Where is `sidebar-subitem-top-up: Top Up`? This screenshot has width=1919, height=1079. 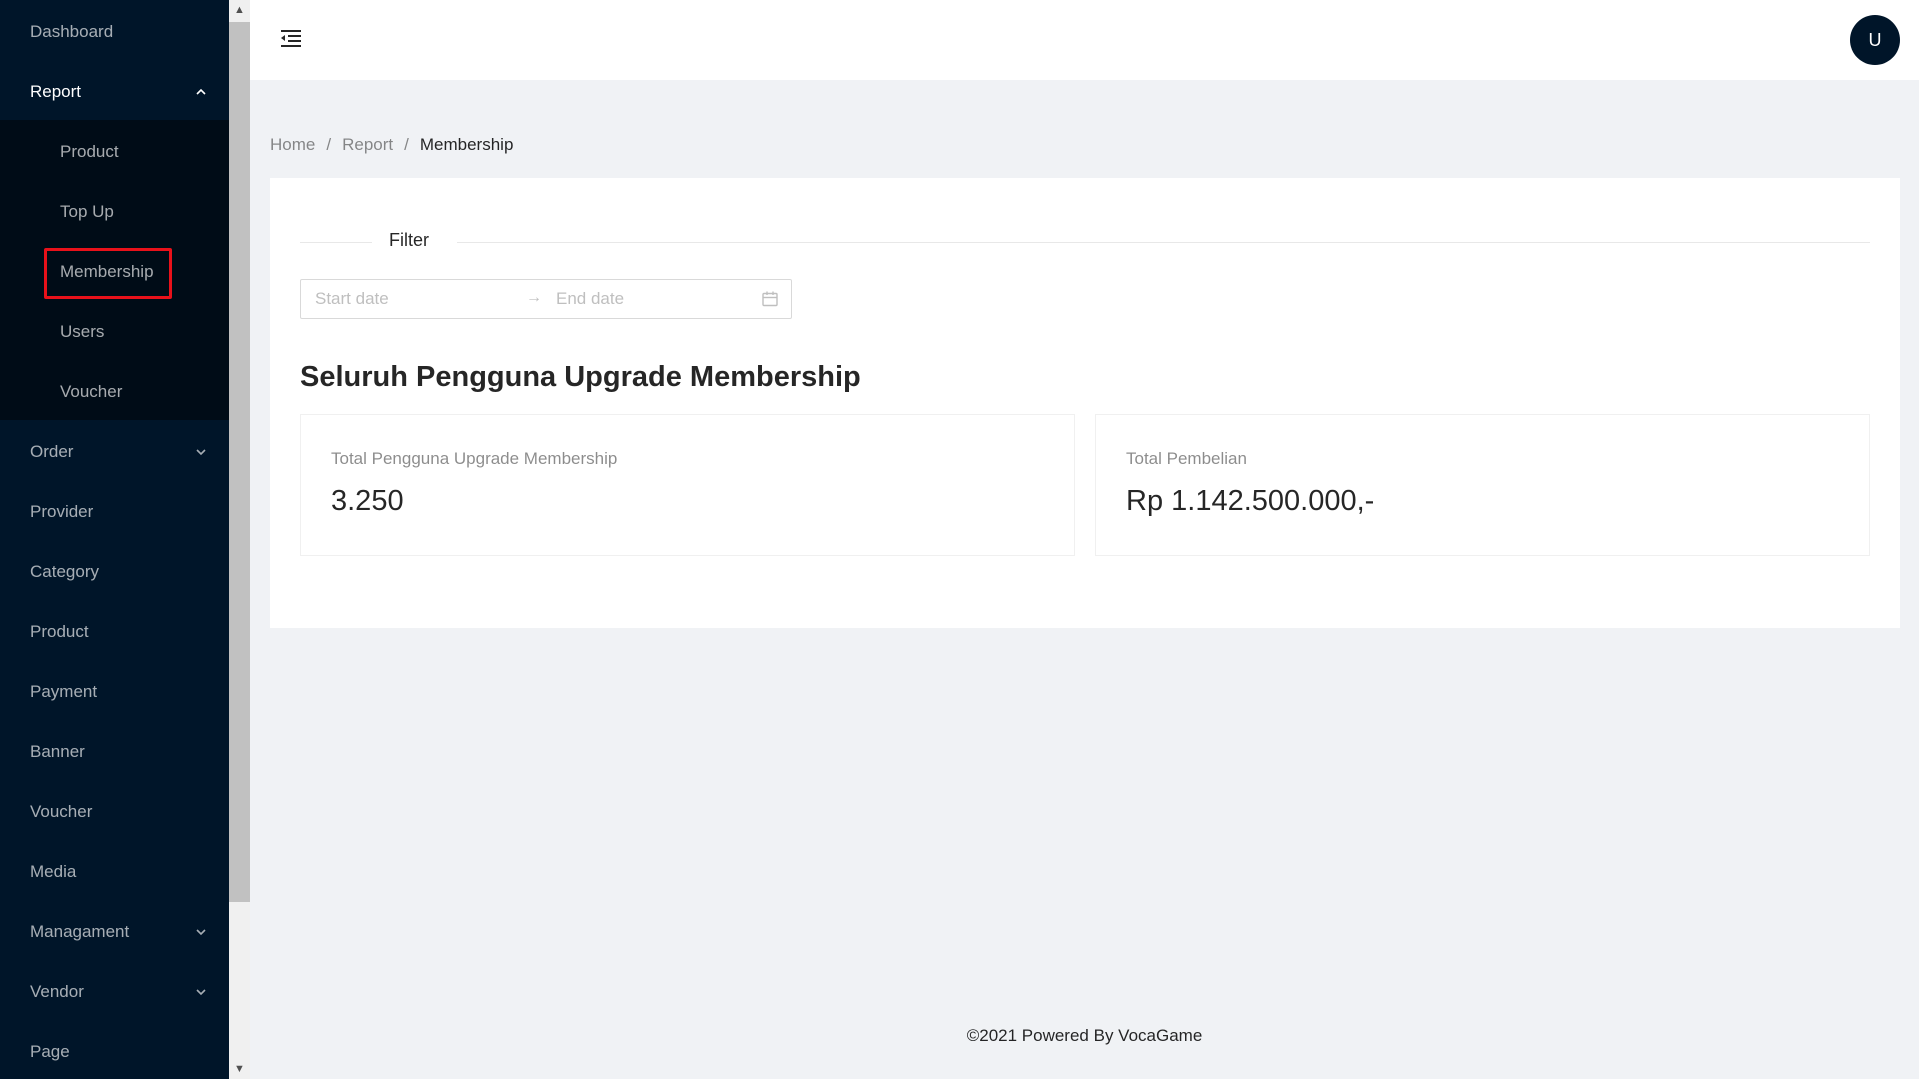
sidebar-subitem-top-up: Top Up is located at coordinates (114, 212).